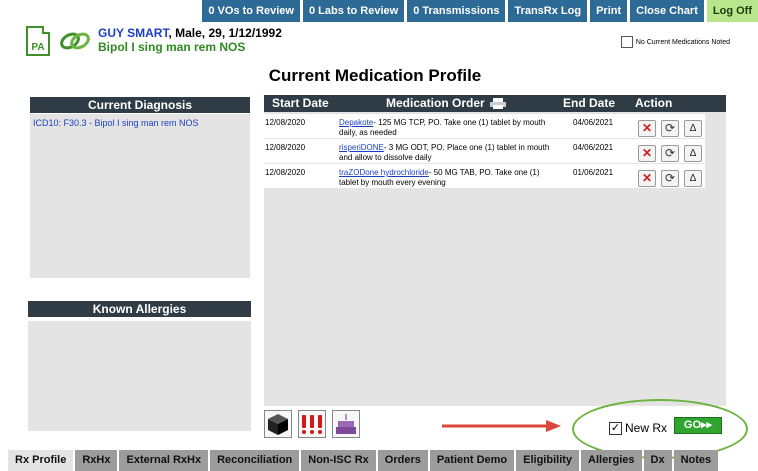 The height and width of the screenshot is (471, 758). What do you see at coordinates (133, 33) in the screenshot?
I see `patient-name: GUY SMART` at bounding box center [133, 33].